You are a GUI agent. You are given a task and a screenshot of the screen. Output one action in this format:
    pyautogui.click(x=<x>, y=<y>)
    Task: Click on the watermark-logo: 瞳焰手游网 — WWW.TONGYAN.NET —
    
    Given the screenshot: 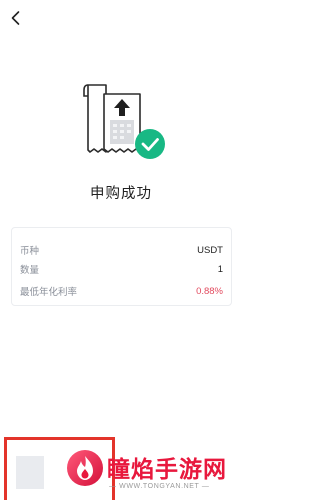 What is the action you would take?
    pyautogui.click(x=154, y=474)
    